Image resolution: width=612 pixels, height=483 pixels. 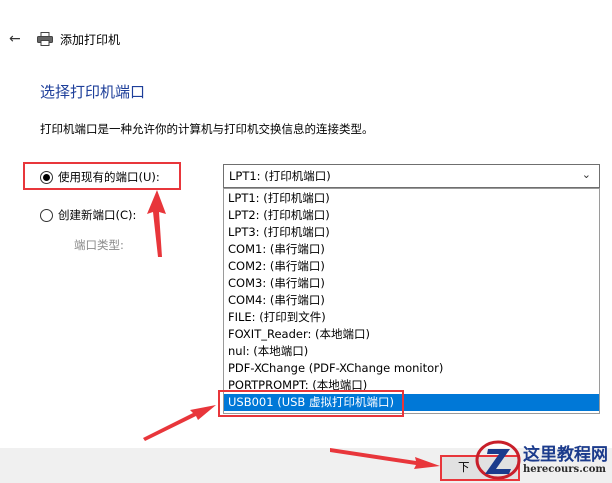 What do you see at coordinates (411, 249) in the screenshot?
I see `port-option: COM1: (串行端口)` at bounding box center [411, 249].